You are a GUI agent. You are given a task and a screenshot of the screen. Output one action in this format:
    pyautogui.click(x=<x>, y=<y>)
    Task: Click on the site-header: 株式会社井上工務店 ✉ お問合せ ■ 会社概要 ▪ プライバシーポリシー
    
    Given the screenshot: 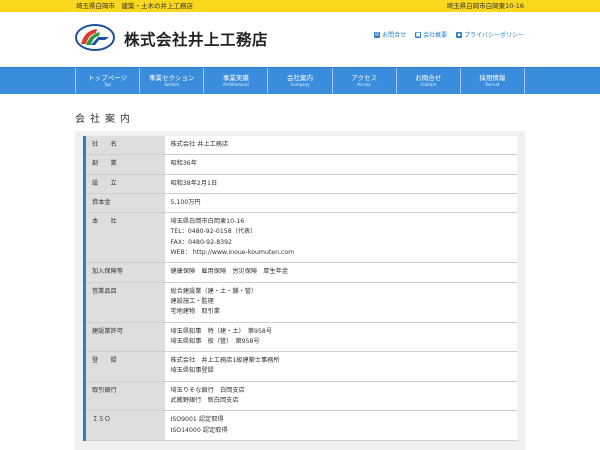 What is the action you would take?
    pyautogui.click(x=300, y=39)
    